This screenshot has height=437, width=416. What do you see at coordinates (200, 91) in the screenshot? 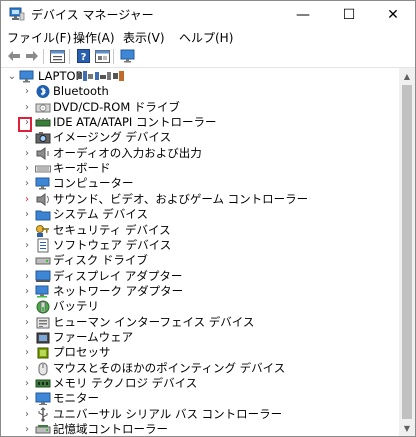
I see `tree-item: › Bluetooth` at bounding box center [200, 91].